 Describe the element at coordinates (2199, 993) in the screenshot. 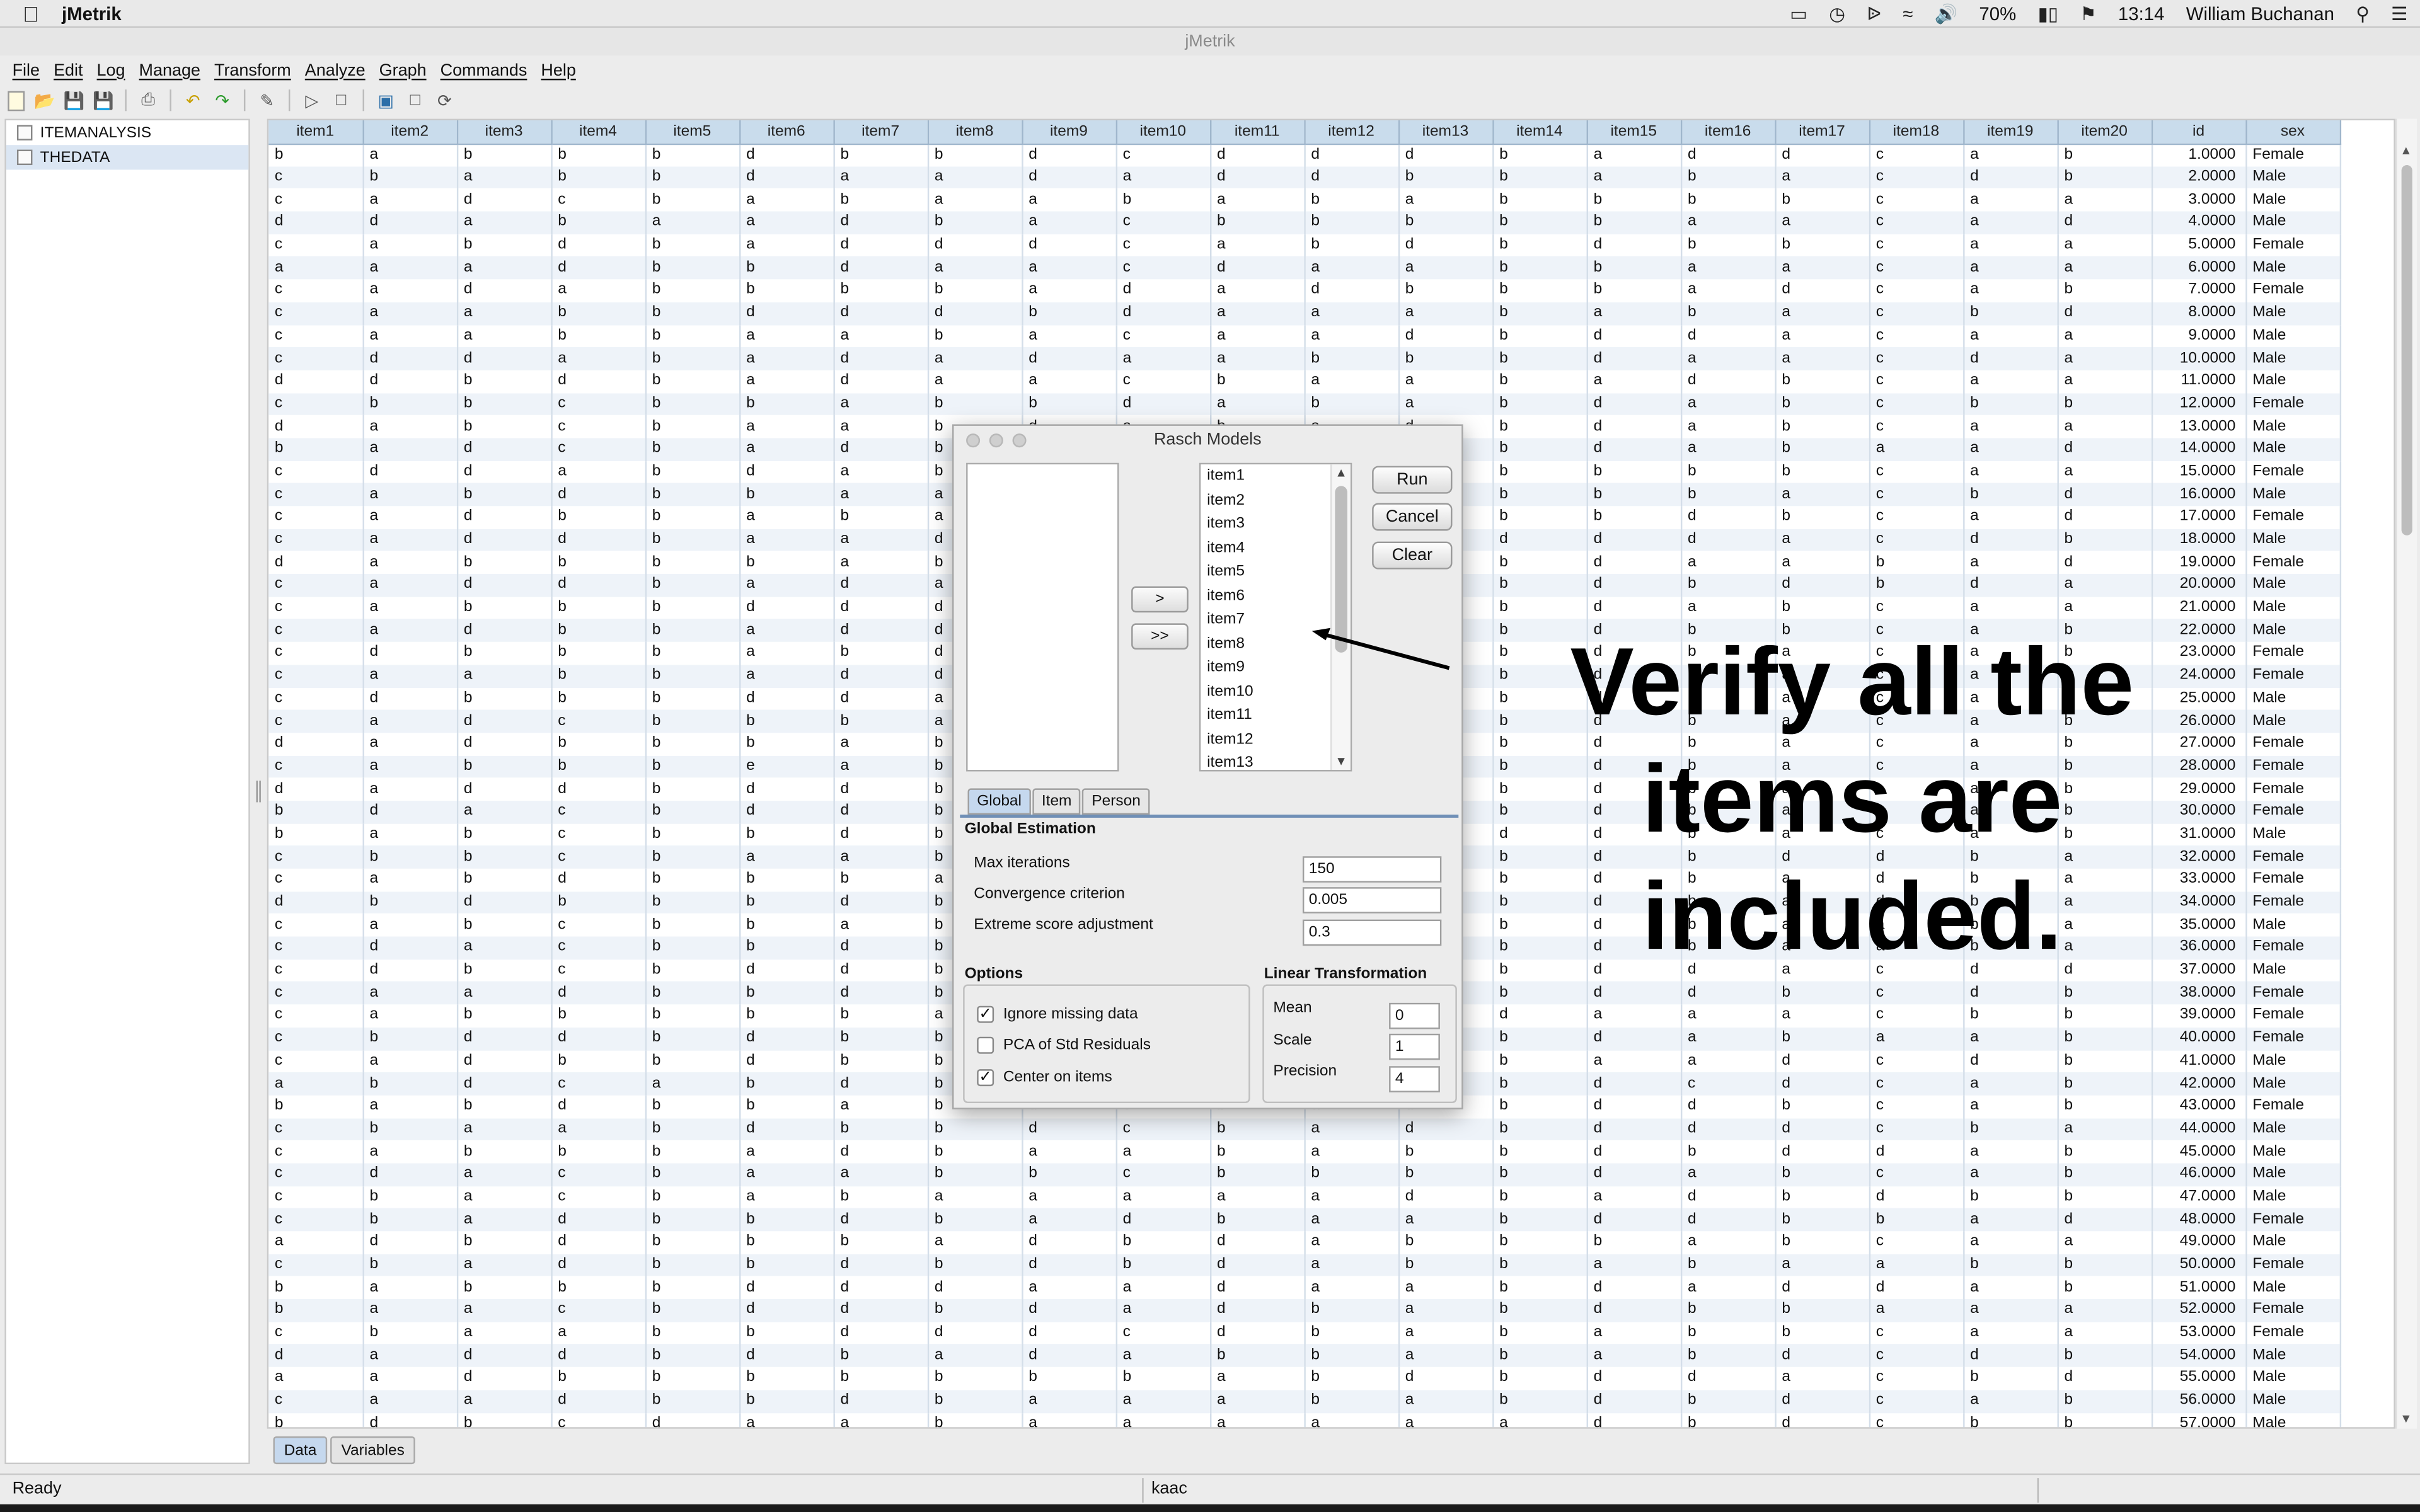

I see `table-cell: 38.0000` at that location.